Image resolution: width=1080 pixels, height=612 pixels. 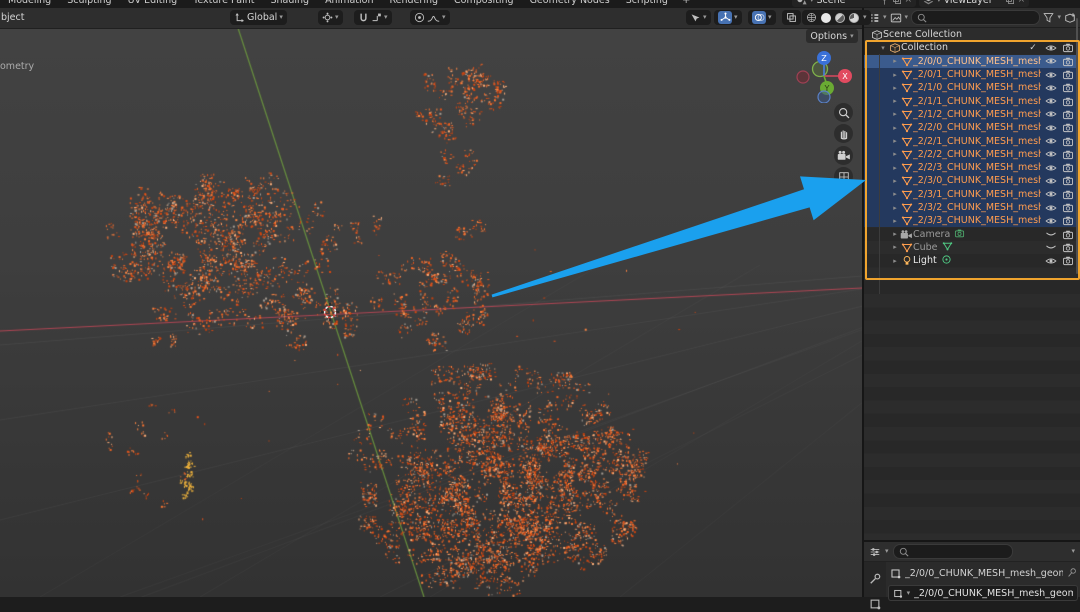 What do you see at coordinates (826, 17) in the screenshot?
I see `solid-shading-icon` at bounding box center [826, 17].